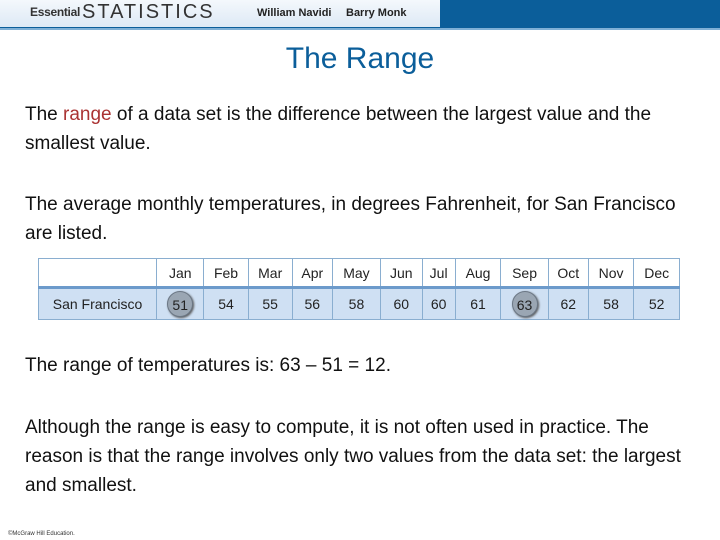 The height and width of the screenshot is (540, 720). I want to click on copyright: ©McGraw Hill Education., so click(41, 534).